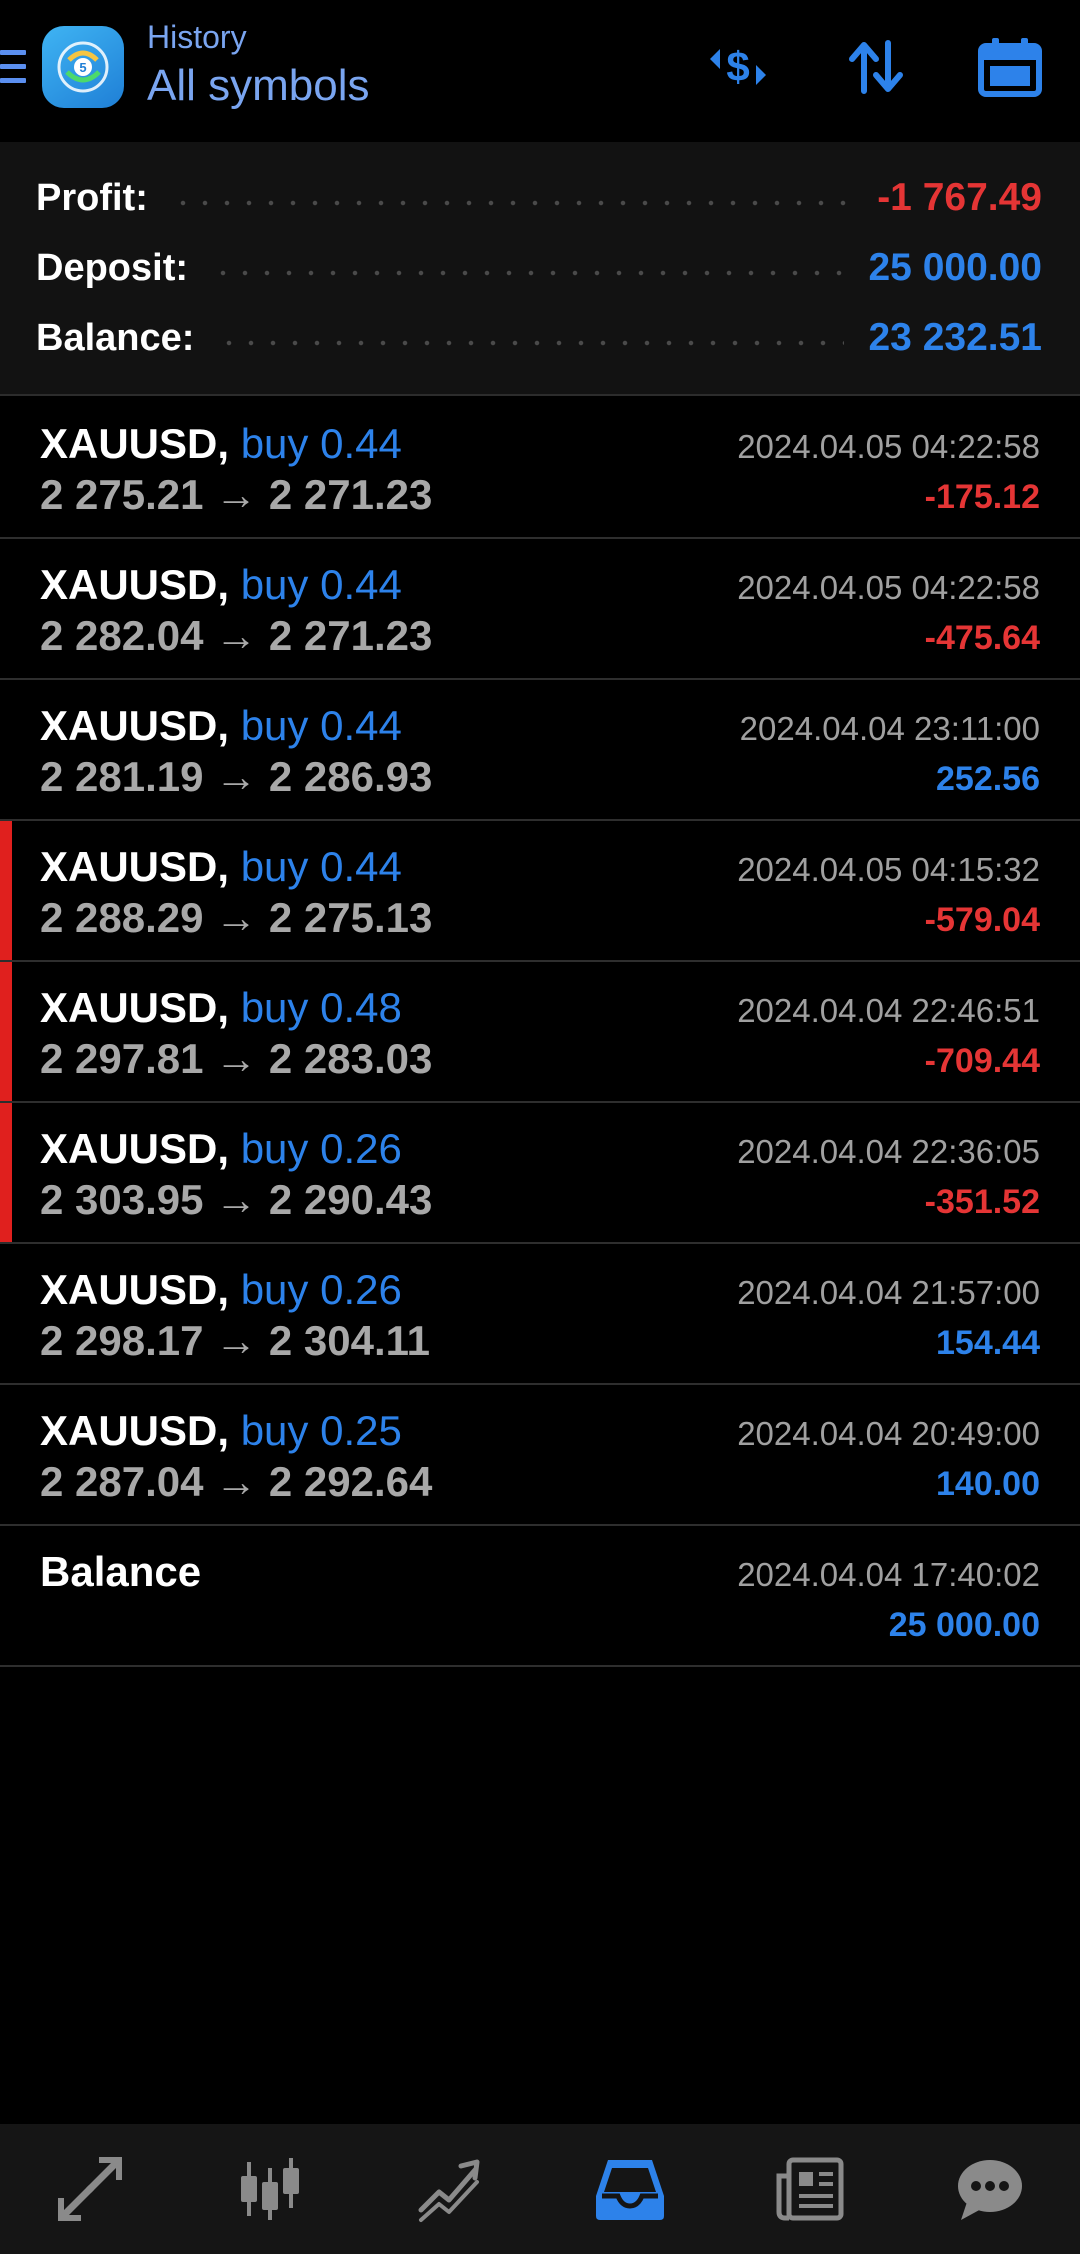 This screenshot has height=2254, width=1080. I want to click on news-icon, so click(810, 2189).